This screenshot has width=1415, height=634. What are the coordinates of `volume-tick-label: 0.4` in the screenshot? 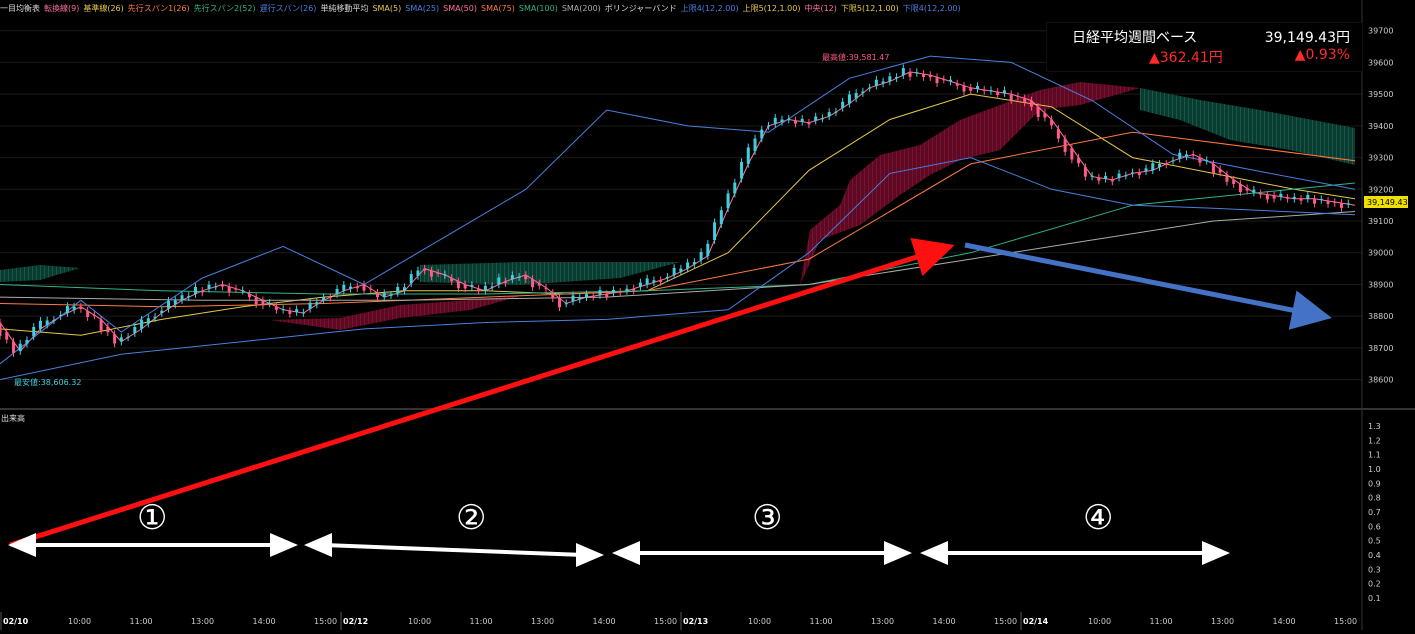 It's located at (1374, 555).